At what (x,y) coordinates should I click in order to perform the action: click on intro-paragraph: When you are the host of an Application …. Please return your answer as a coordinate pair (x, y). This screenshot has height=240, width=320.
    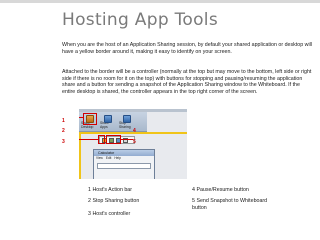
    Looking at the image, I should click on (187, 48).